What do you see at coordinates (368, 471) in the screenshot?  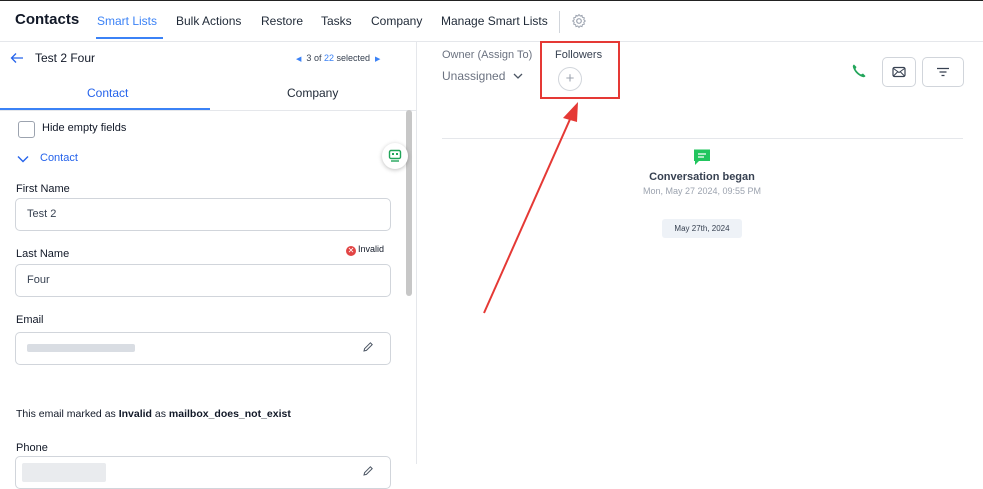 I see `pencil-icon` at bounding box center [368, 471].